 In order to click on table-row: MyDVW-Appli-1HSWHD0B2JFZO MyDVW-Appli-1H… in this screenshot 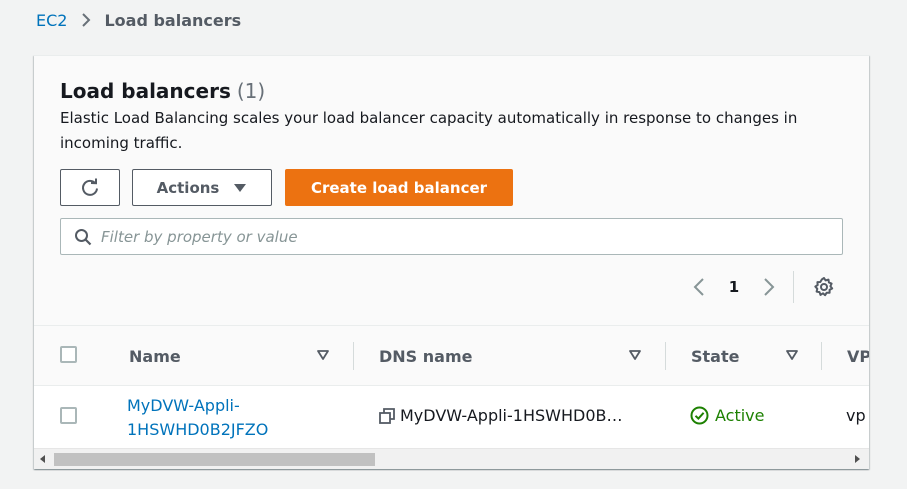, I will do `click(451, 417)`.